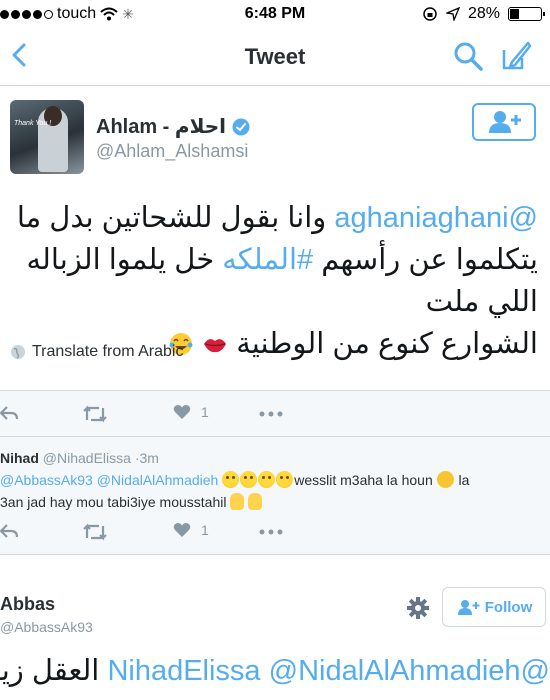 The width and height of the screenshot is (550, 700). I want to click on third-tweet-text: @NihadElissa @NidalAlAhmadieh العقل زينة, so click(275, 670).